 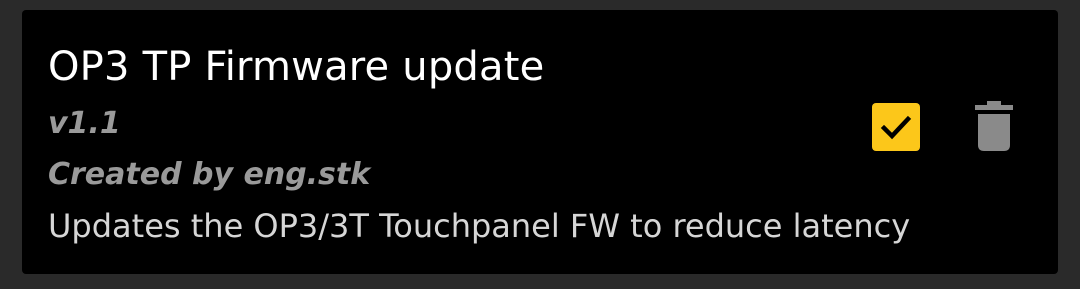 I want to click on module-author: Created by eng.stk, so click(x=209, y=174).